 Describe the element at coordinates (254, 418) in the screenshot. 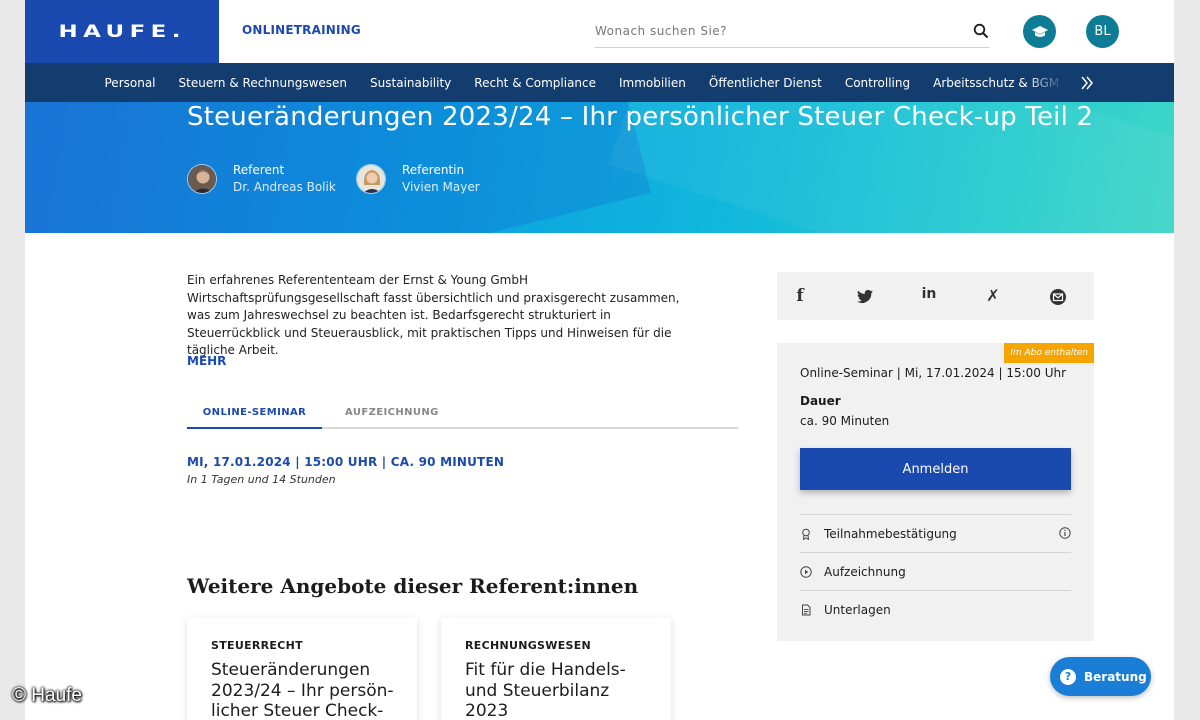

I see `tab-online-seminar: ONLINE-SEMINAR` at that location.